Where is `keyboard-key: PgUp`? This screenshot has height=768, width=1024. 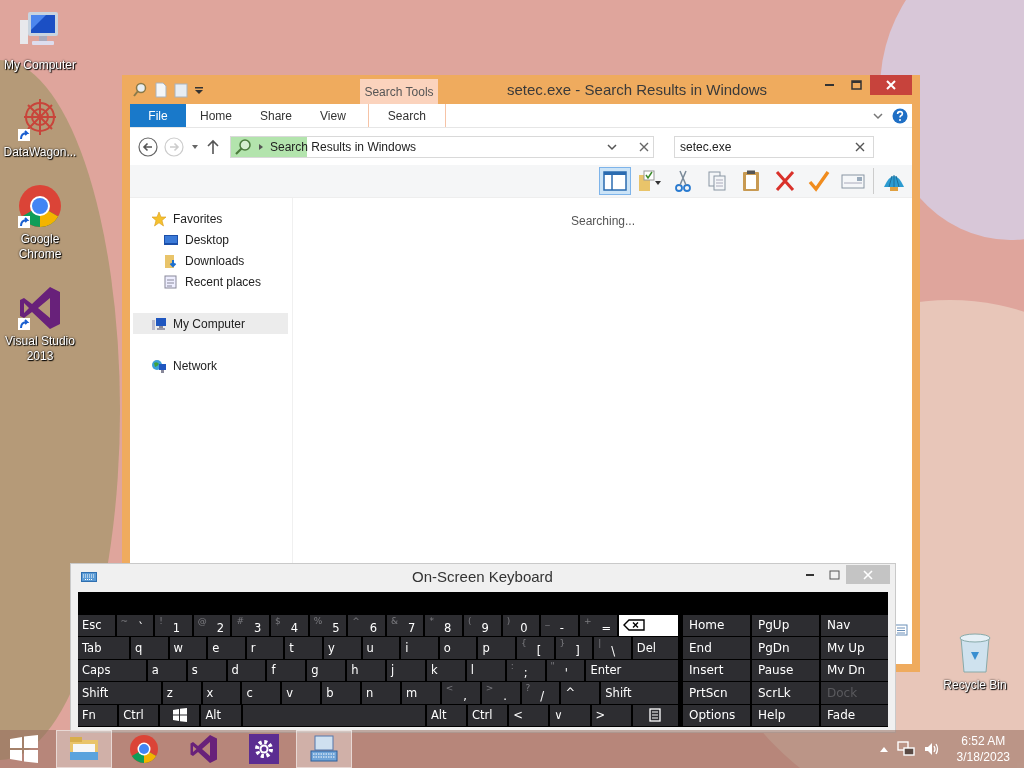 keyboard-key: PgUp is located at coordinates (785, 625).